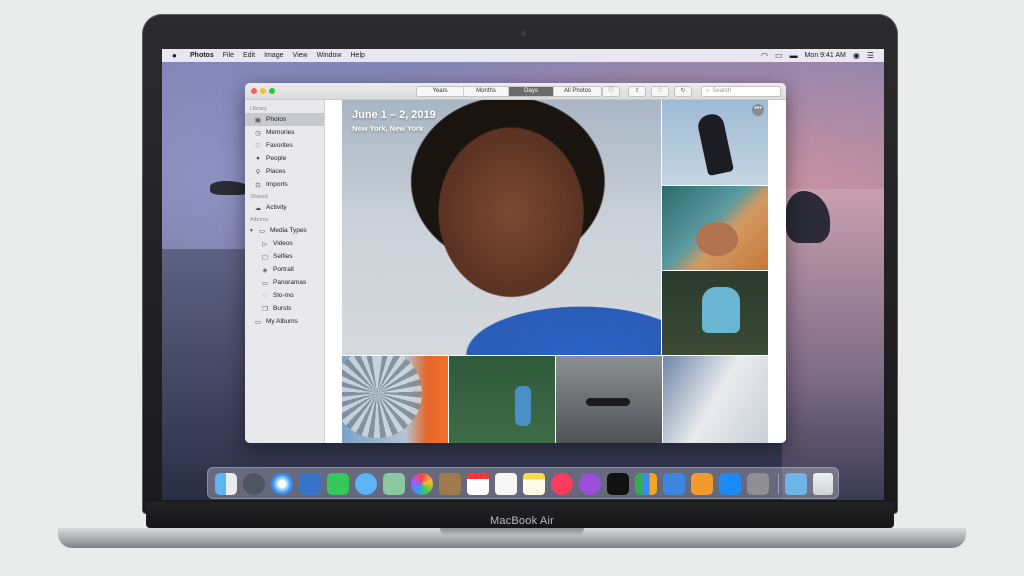 Image resolution: width=1024 pixels, height=576 pixels. Describe the element at coordinates (329, 55) in the screenshot. I see `menu-window: Window` at that location.